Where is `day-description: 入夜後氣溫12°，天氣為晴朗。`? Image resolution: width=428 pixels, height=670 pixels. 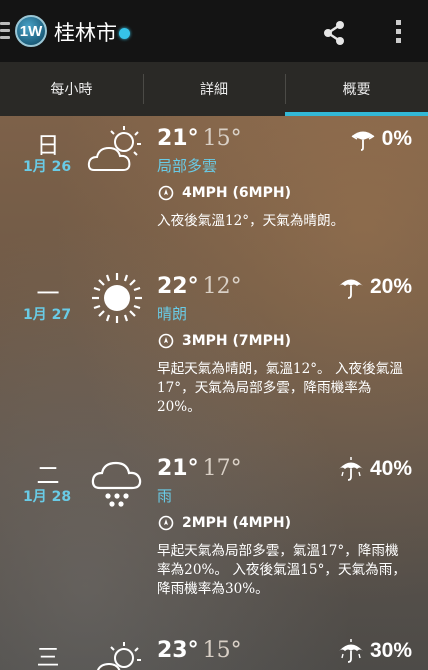
day-description: 入夜後氣溫12°，天氣為晴朗。 is located at coordinates (251, 221).